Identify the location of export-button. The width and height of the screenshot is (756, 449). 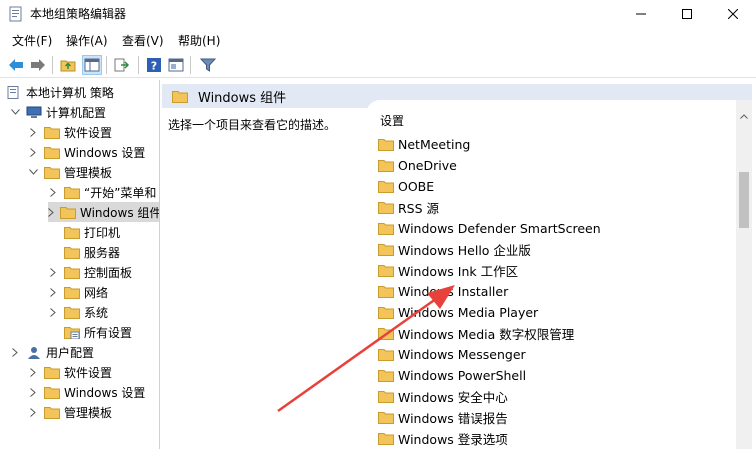
(122, 65).